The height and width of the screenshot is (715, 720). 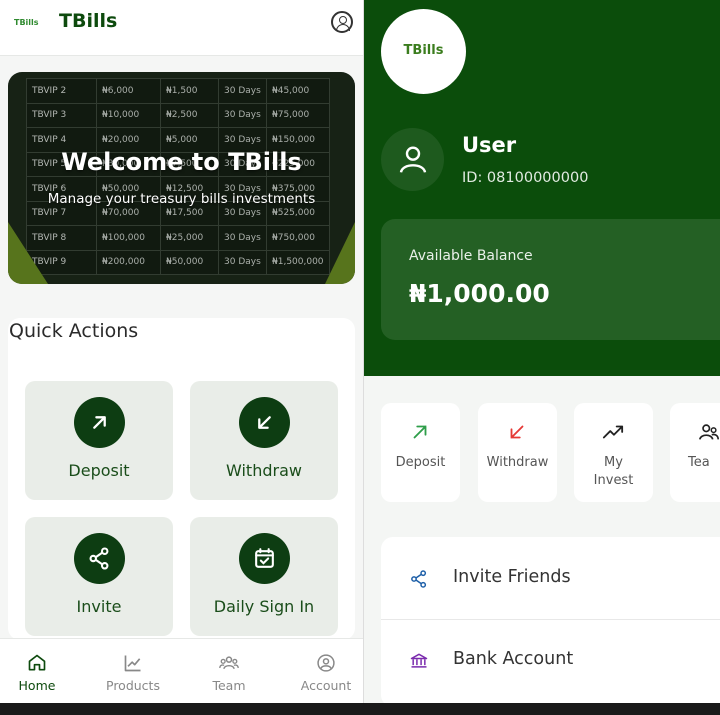 I want to click on nav-account-label: Account, so click(x=326, y=685).